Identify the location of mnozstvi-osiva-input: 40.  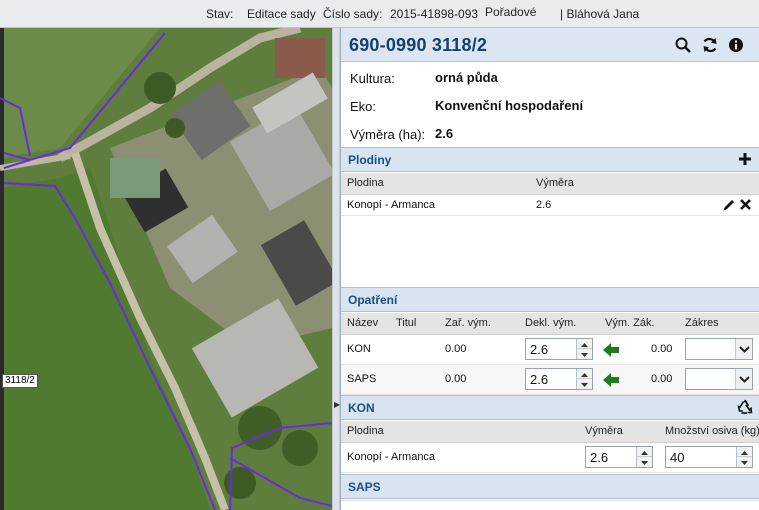
(709, 457).